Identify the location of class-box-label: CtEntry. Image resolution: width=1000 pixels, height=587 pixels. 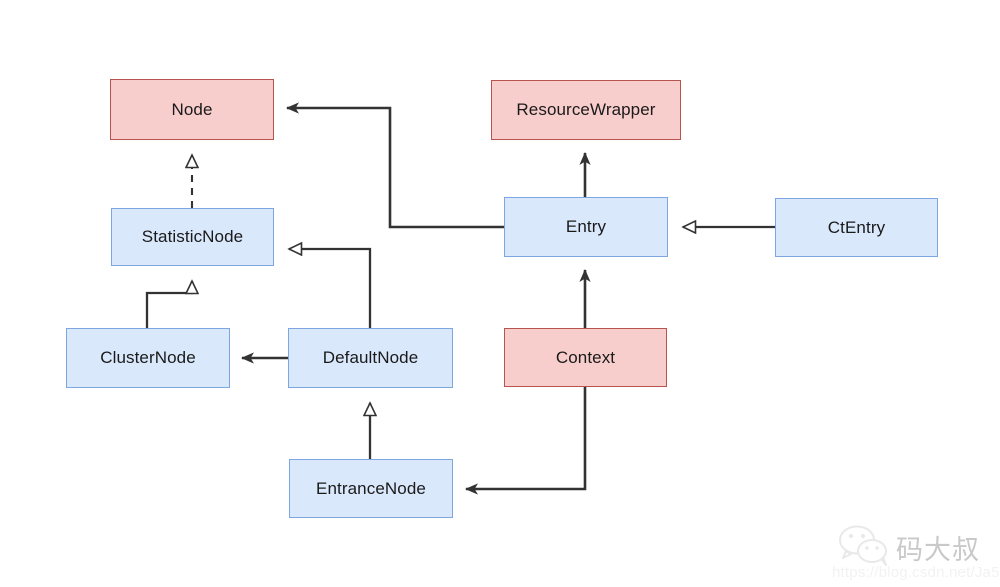
(856, 227).